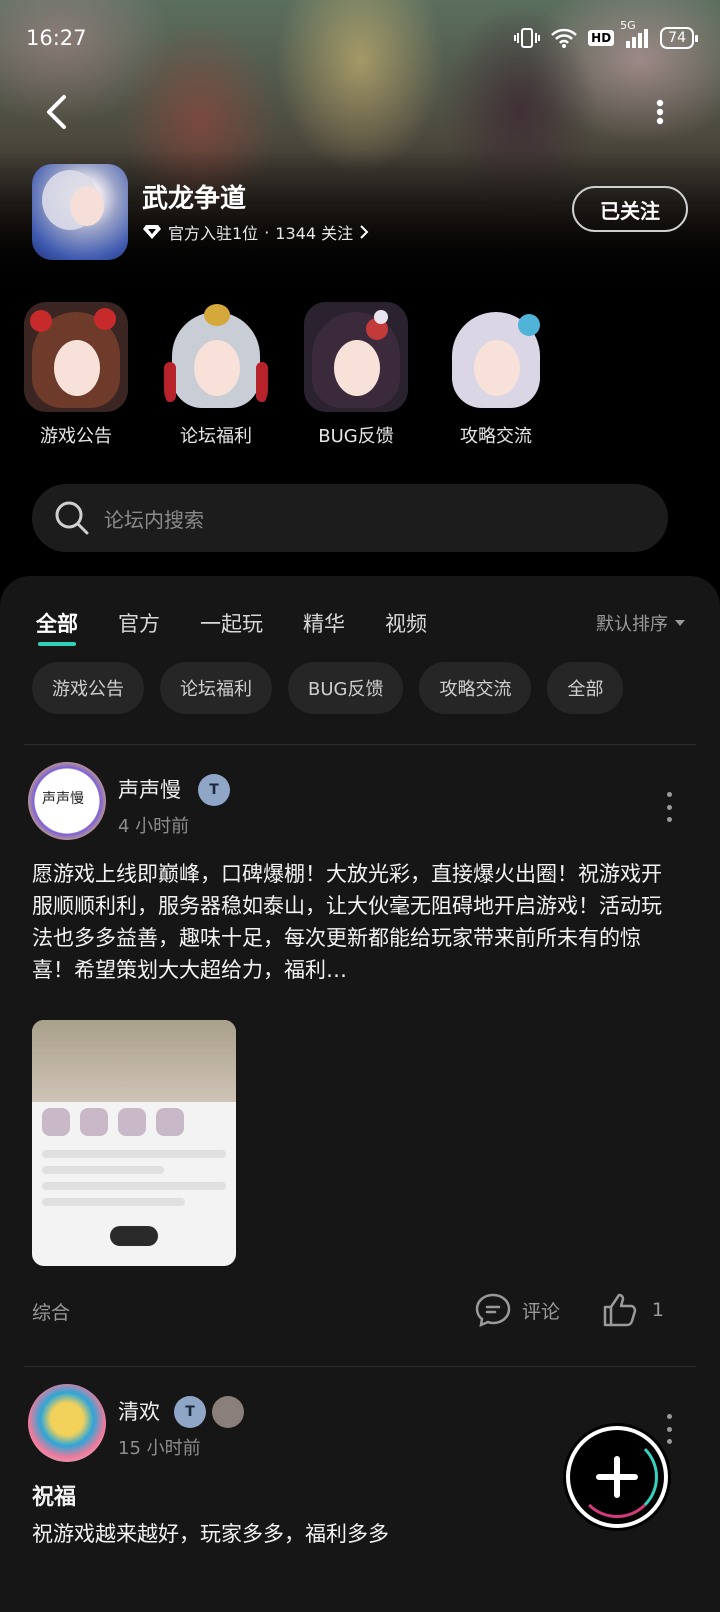 Image resolution: width=720 pixels, height=1612 pixels. Describe the element at coordinates (493, 1310) in the screenshot. I see `comment-icon` at that location.